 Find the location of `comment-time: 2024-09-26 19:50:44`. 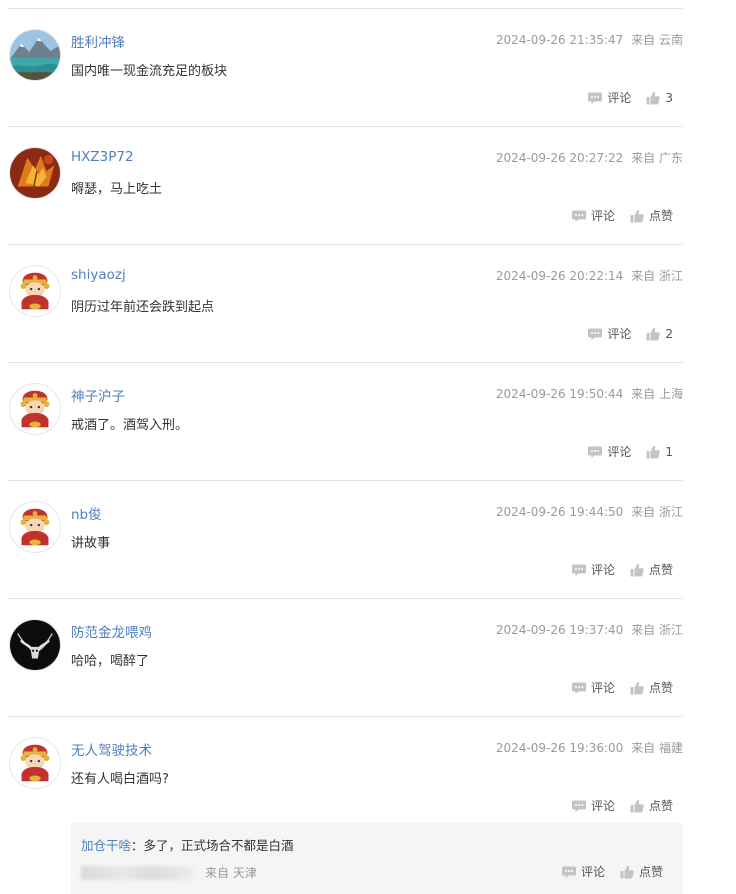

comment-time: 2024-09-26 19:50:44 is located at coordinates (559, 394).